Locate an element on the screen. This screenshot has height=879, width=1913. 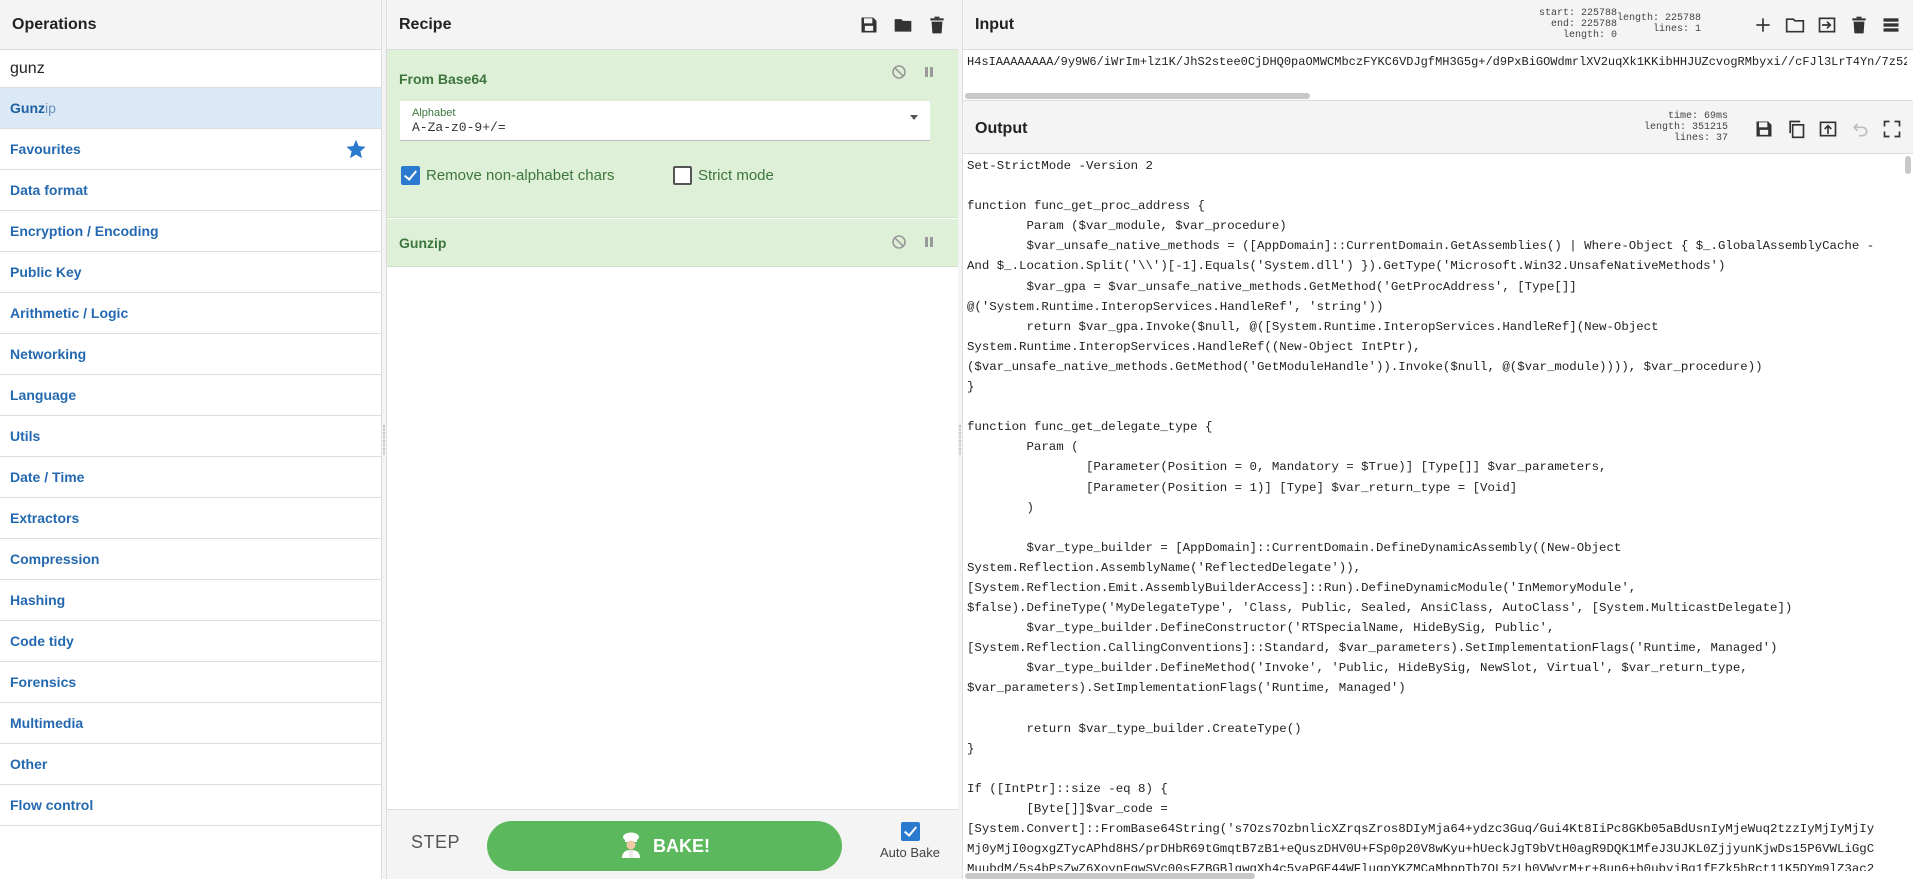
output-line: return $var_type_builder.CreateType() is located at coordinates (1134, 728).